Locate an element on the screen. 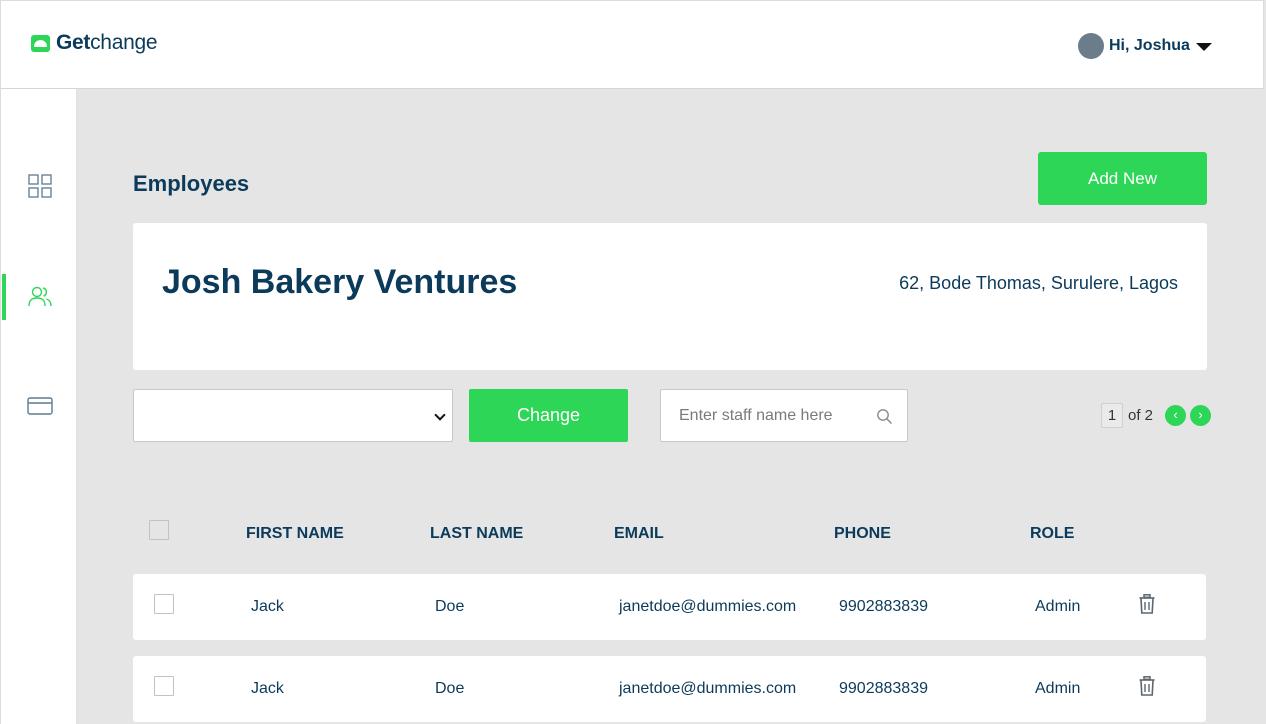 The height and width of the screenshot is (724, 1266). company-name: Josh Bakery Ventures is located at coordinates (340, 282).